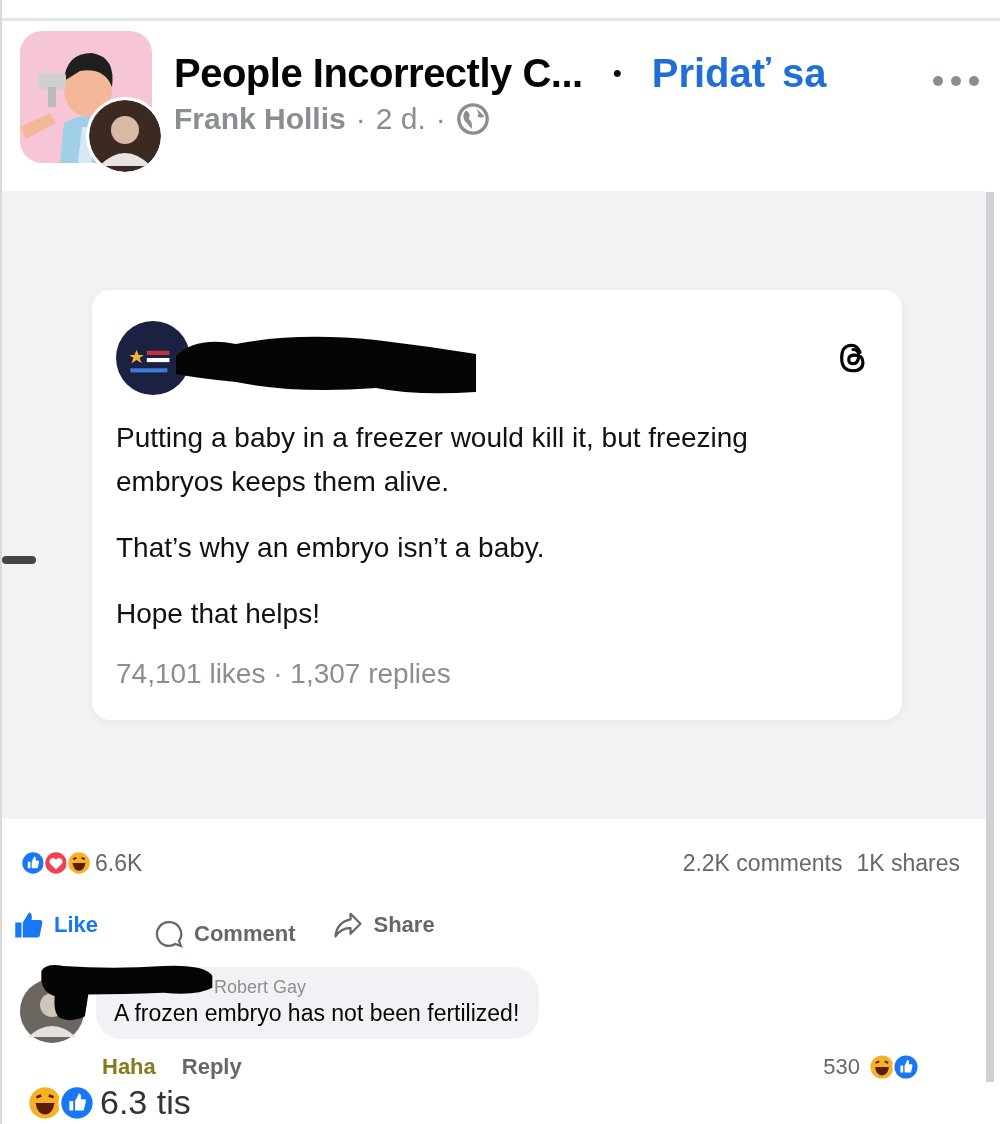 The width and height of the screenshot is (1000, 1124). I want to click on love-reaction-icon, so click(56, 863).